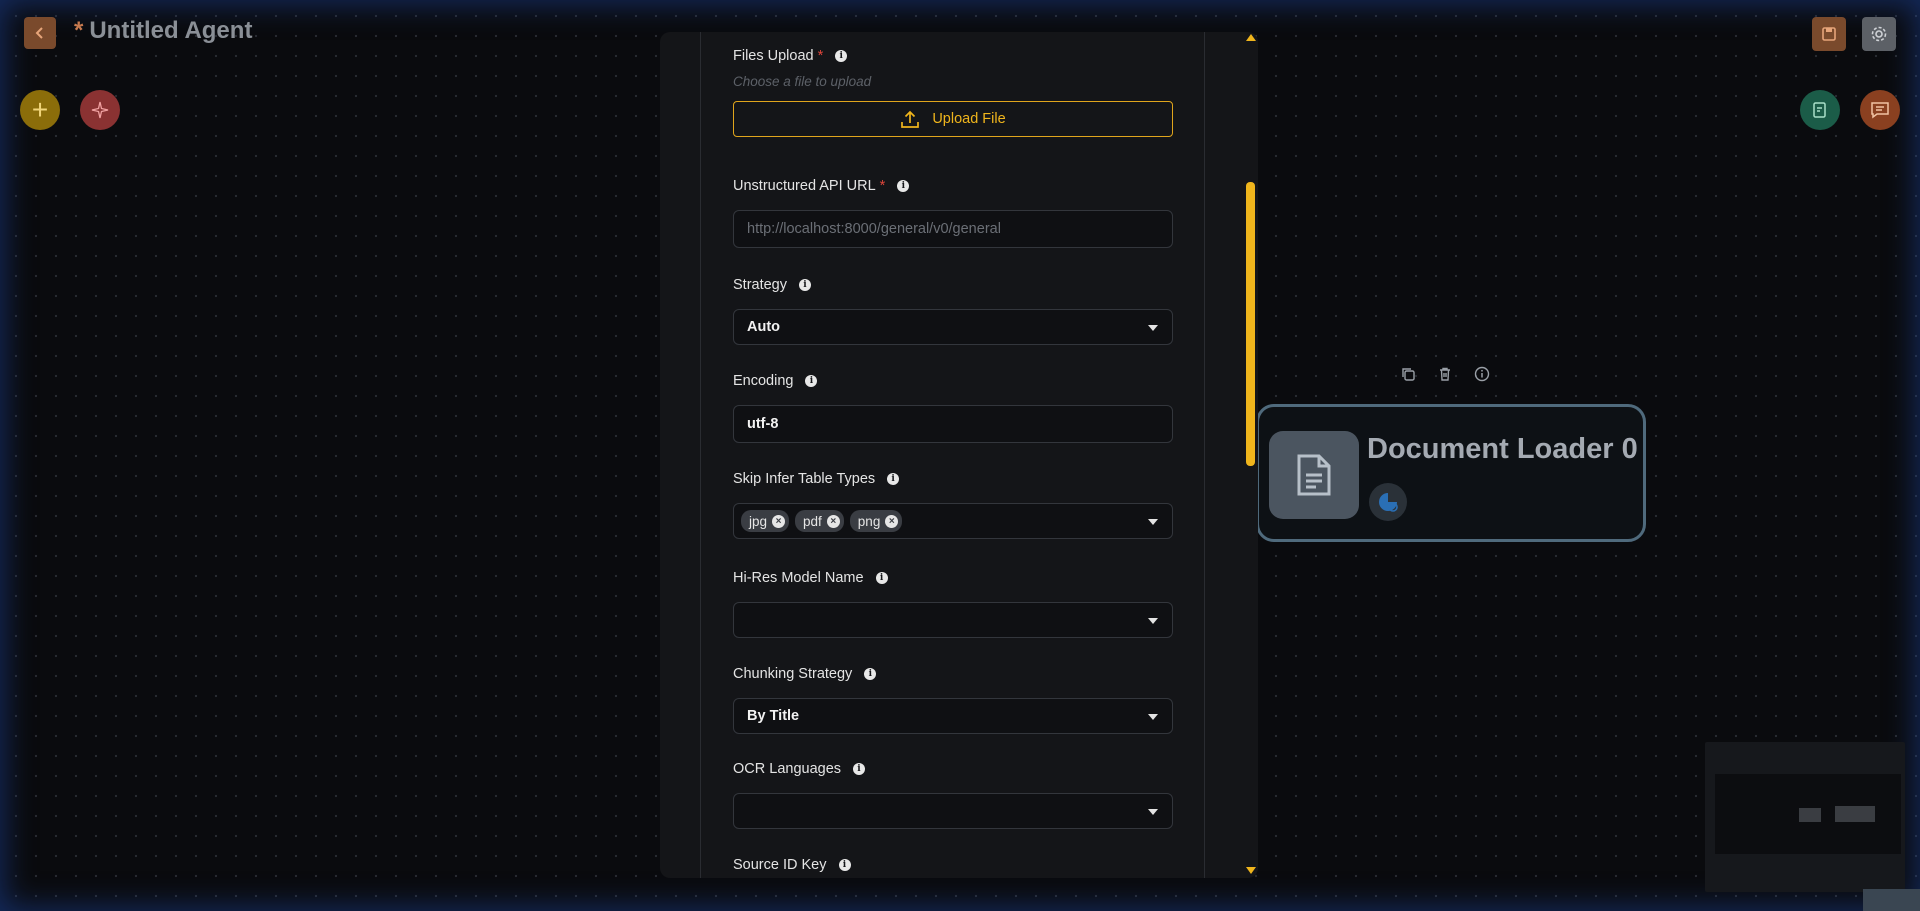 This screenshot has width=1920, height=911. What do you see at coordinates (802, 81) in the screenshot?
I see `files-upload-hint: Choose a file to upload` at bounding box center [802, 81].